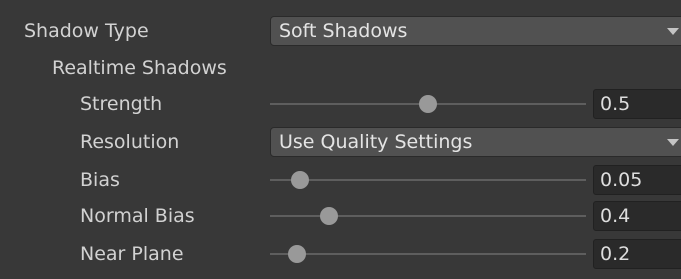  I want to click on near-plane-slider, so click(428, 254).